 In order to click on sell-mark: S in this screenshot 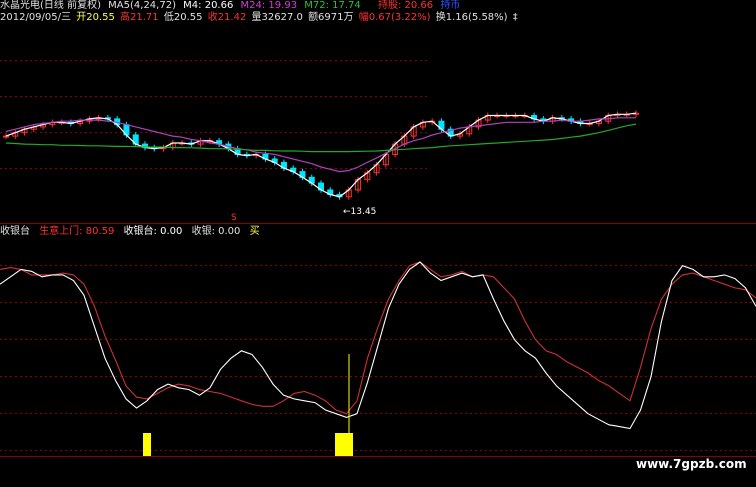, I will do `click(234, 218)`.